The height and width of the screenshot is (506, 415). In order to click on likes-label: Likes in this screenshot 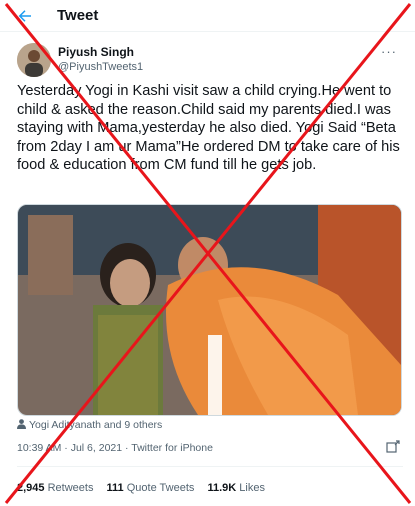, I will do `click(252, 488)`.